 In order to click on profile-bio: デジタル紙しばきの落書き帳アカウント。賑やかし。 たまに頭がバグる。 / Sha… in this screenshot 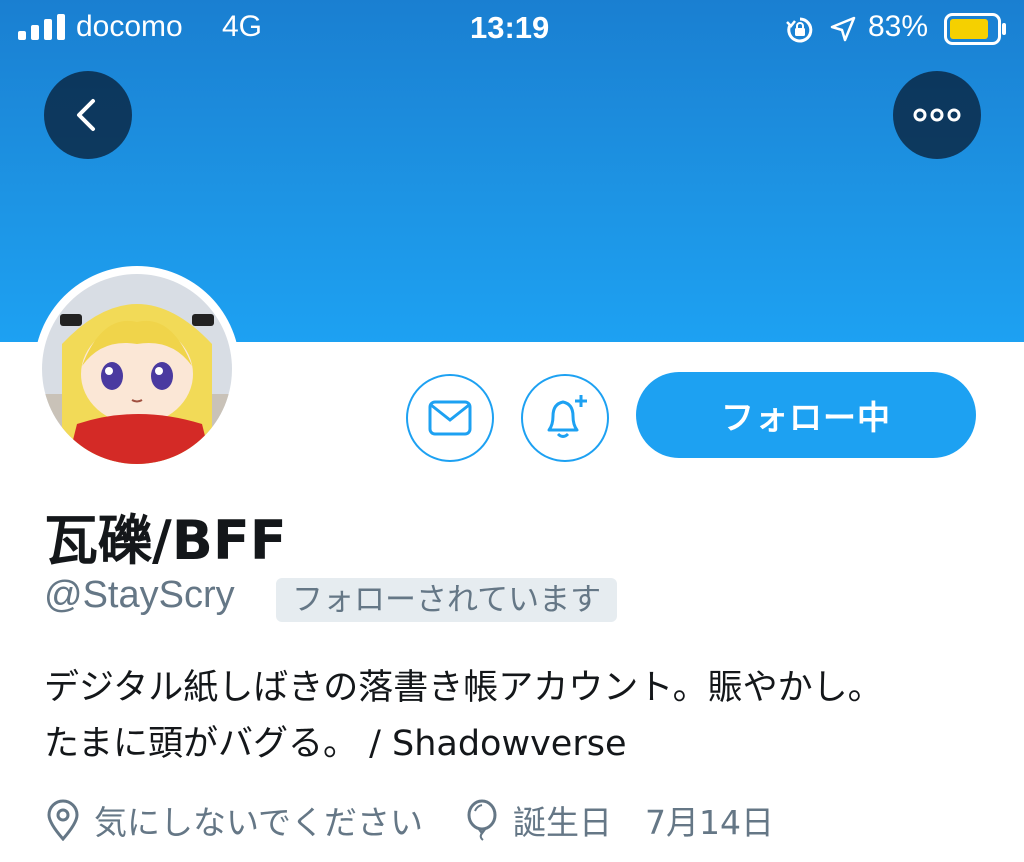, I will do `click(524, 716)`.